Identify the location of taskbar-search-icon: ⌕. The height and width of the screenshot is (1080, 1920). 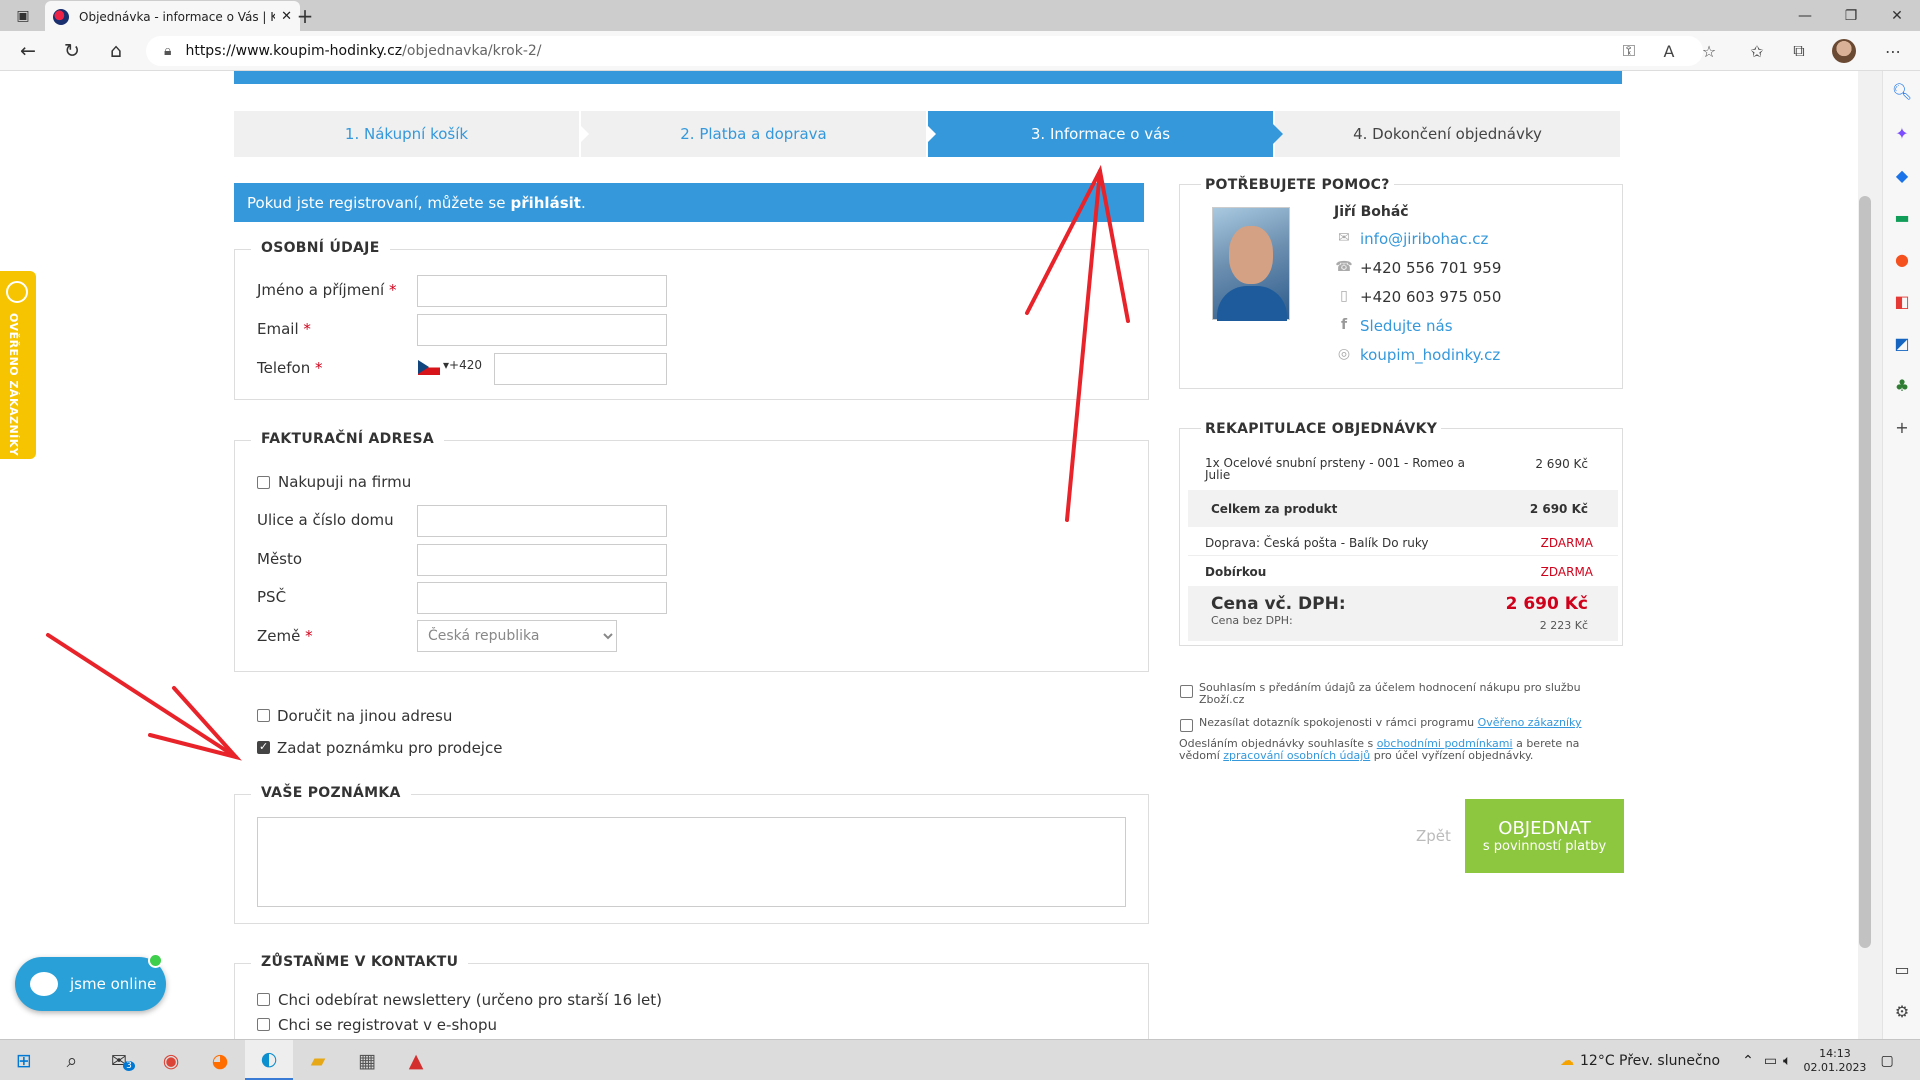
(72, 1060).